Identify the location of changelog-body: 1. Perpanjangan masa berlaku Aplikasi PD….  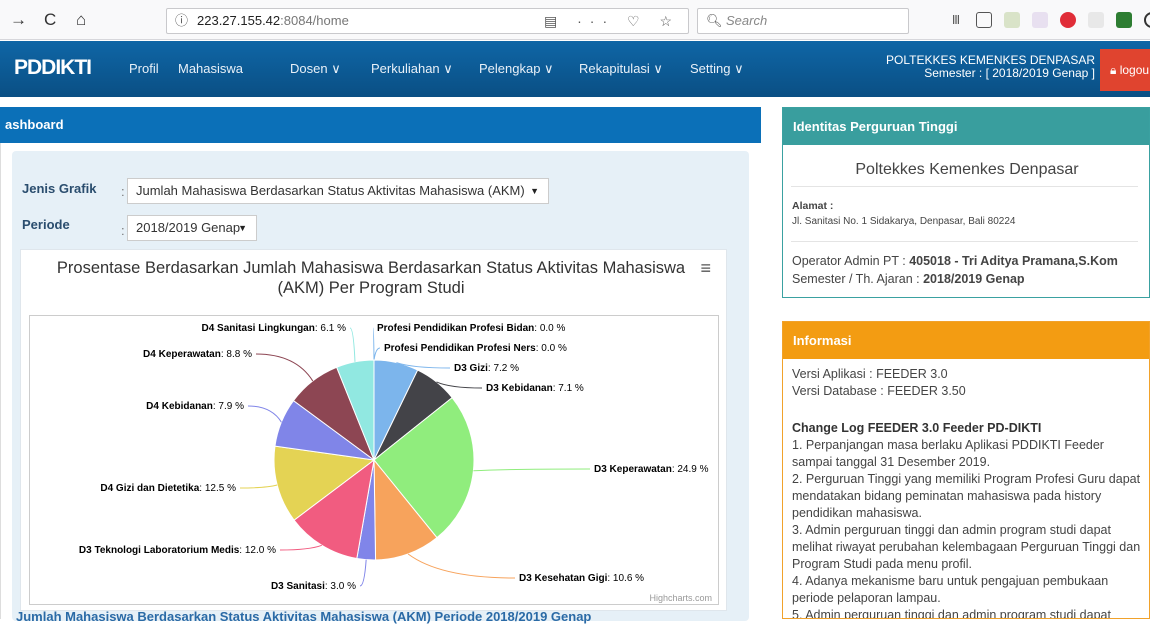
(966, 528).